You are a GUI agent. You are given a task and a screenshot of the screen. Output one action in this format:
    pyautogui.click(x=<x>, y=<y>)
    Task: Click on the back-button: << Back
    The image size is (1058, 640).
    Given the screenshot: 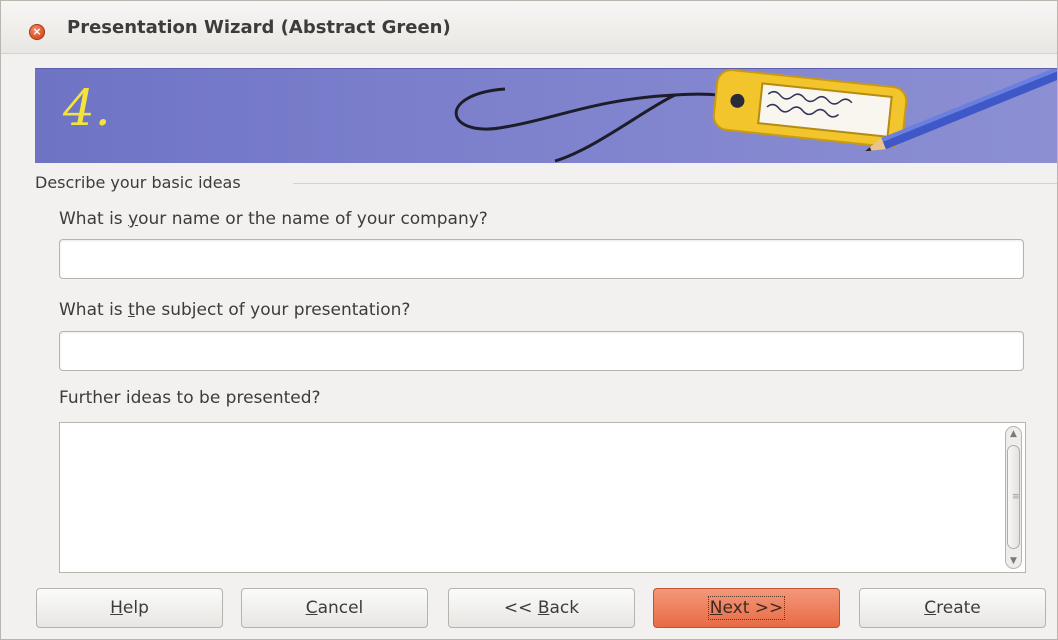 What is the action you would take?
    pyautogui.click(x=541, y=608)
    